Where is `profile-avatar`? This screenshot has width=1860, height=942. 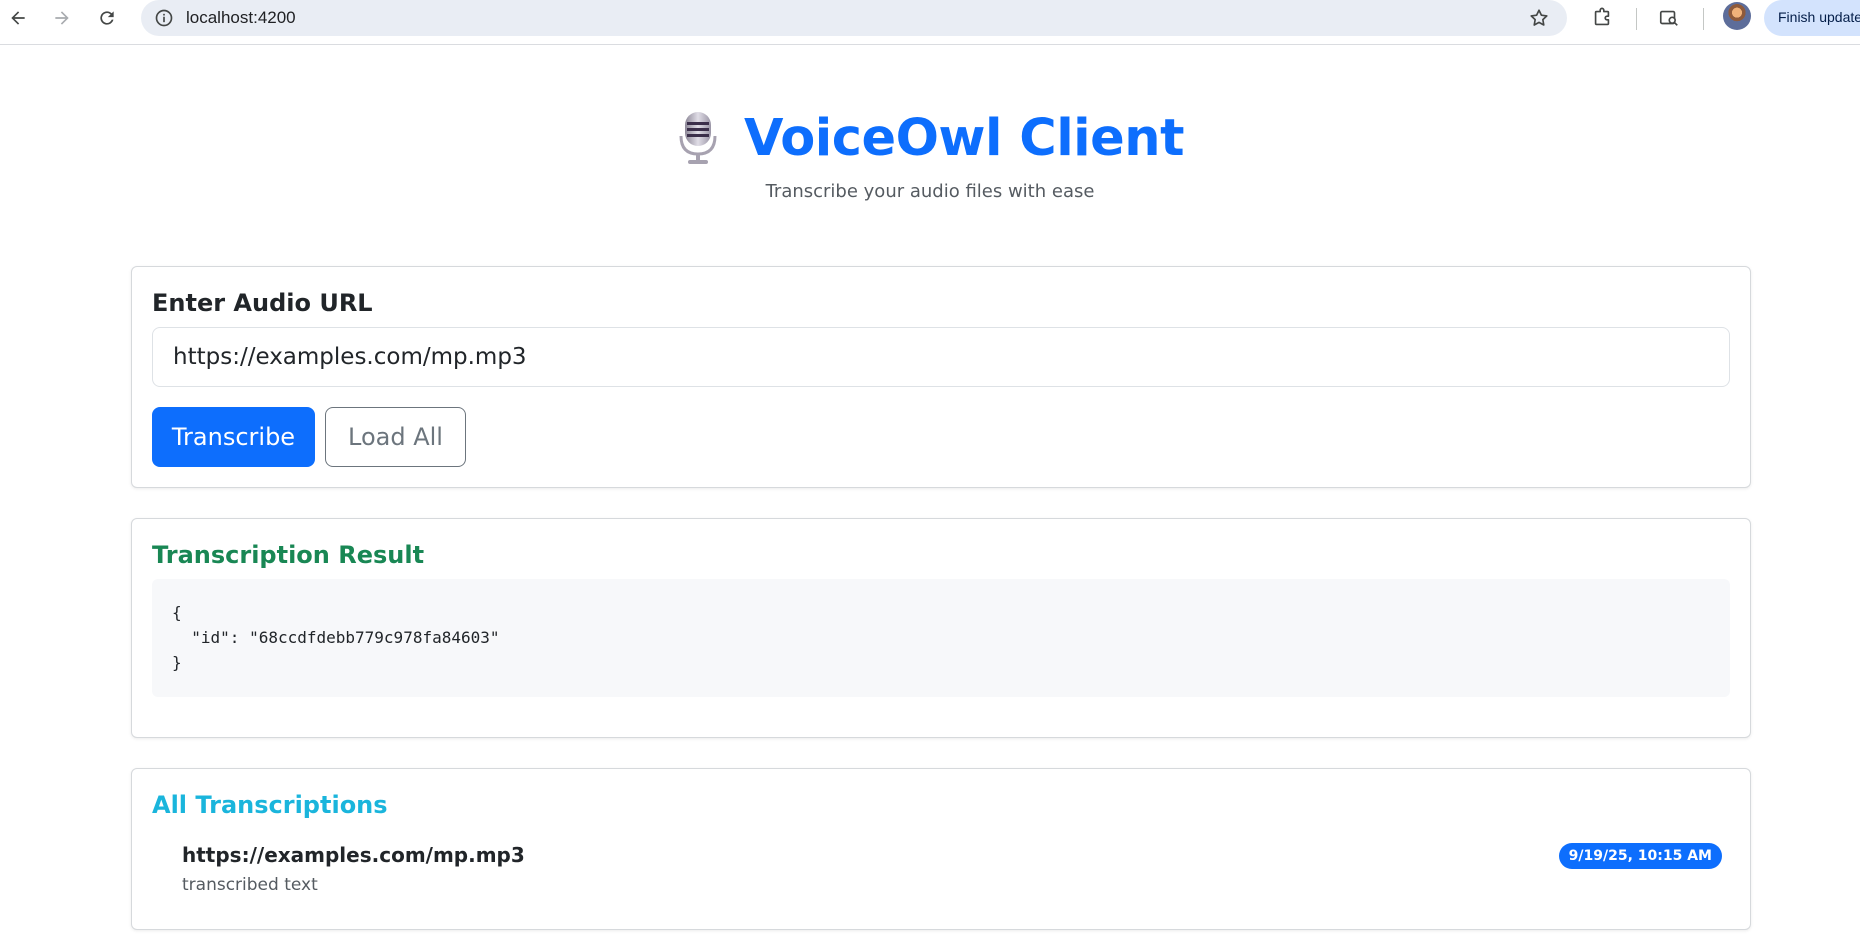
profile-avatar is located at coordinates (1737, 16).